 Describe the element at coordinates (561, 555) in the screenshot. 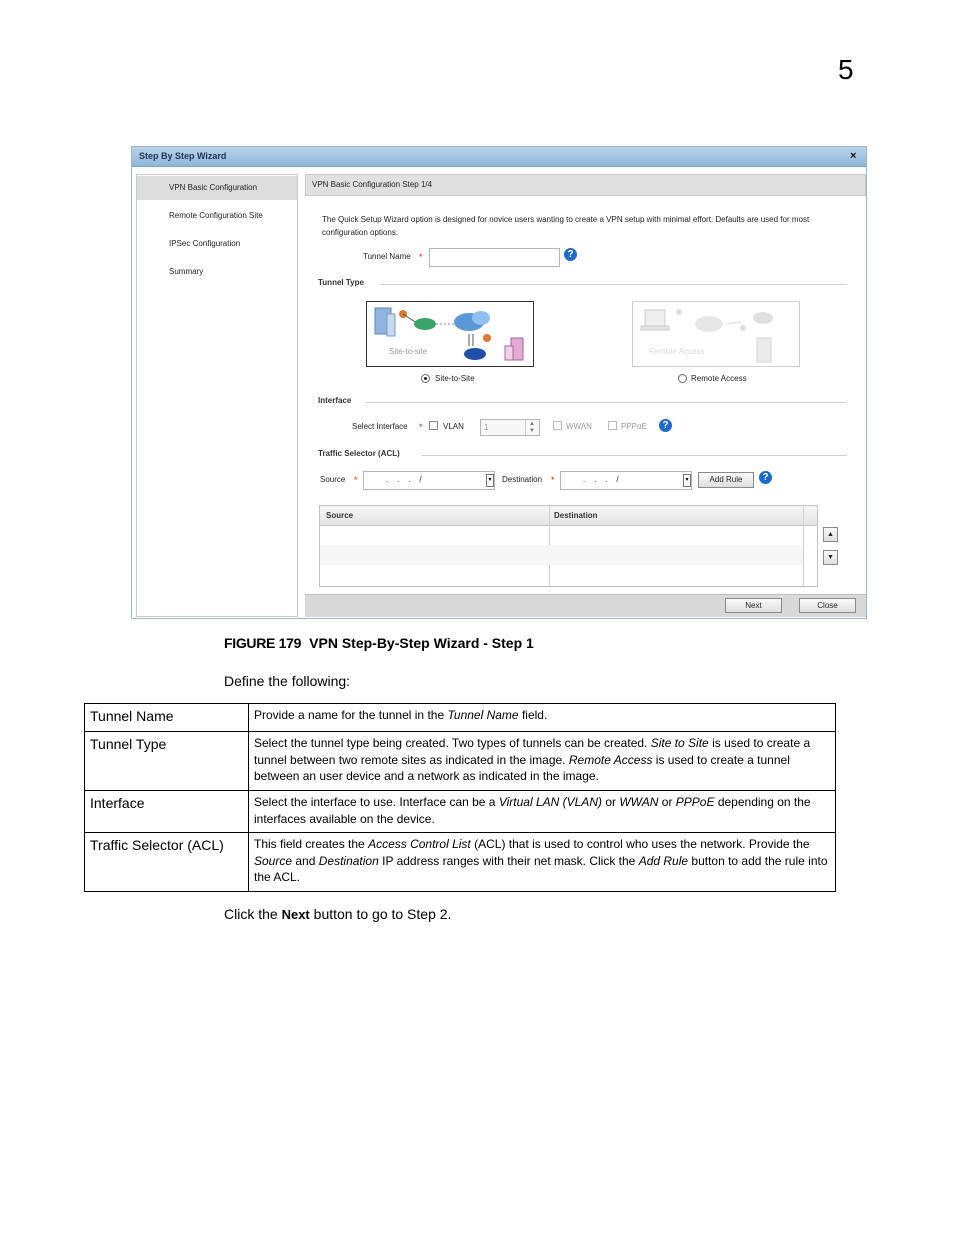

I see `table-row` at that location.